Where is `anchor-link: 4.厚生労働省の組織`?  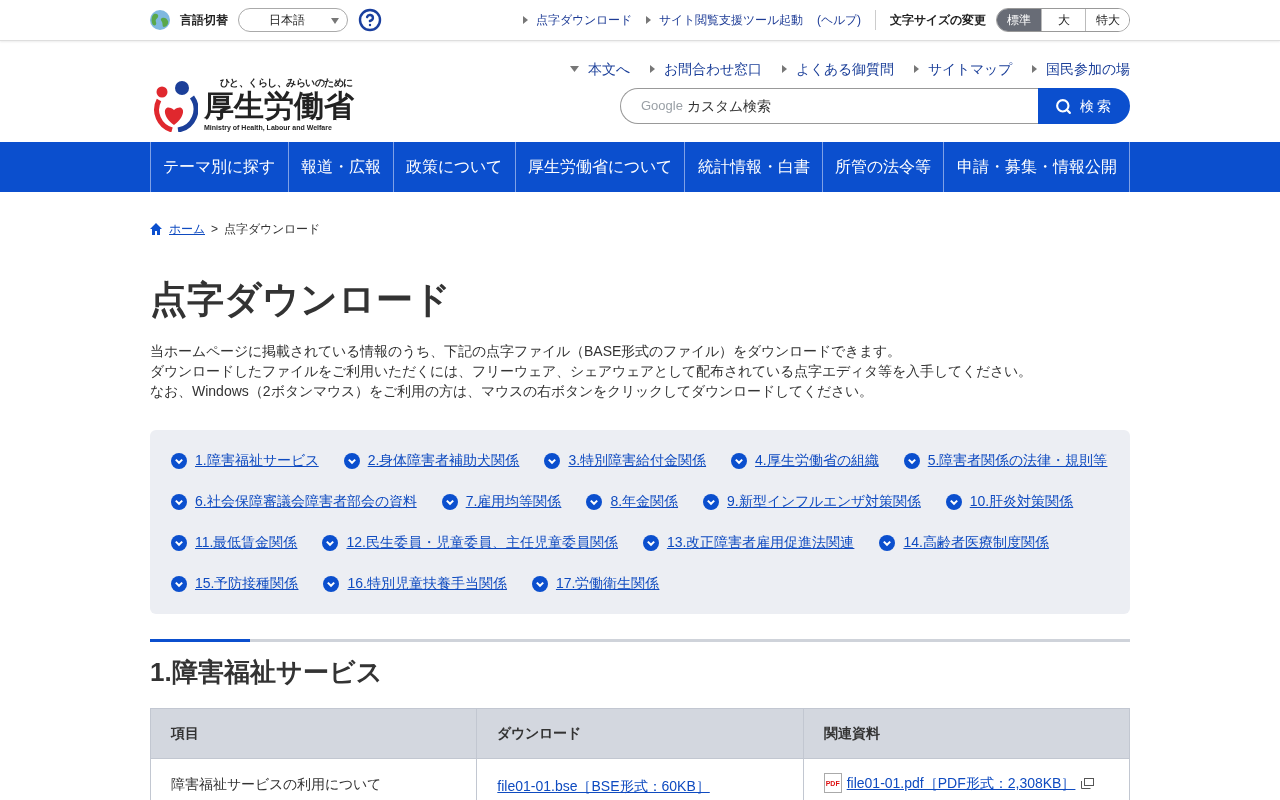 anchor-link: 4.厚生労働省の組織 is located at coordinates (805, 460).